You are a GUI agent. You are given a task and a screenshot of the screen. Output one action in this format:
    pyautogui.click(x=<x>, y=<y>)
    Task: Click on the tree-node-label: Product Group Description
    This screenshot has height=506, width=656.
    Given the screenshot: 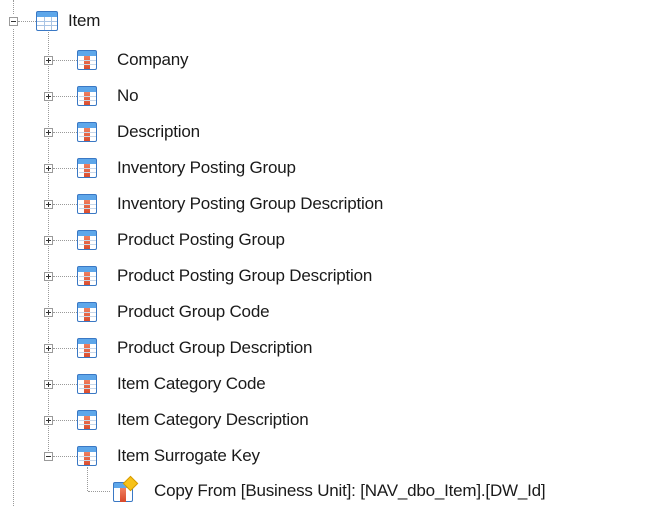 What is the action you would take?
    pyautogui.click(x=215, y=348)
    